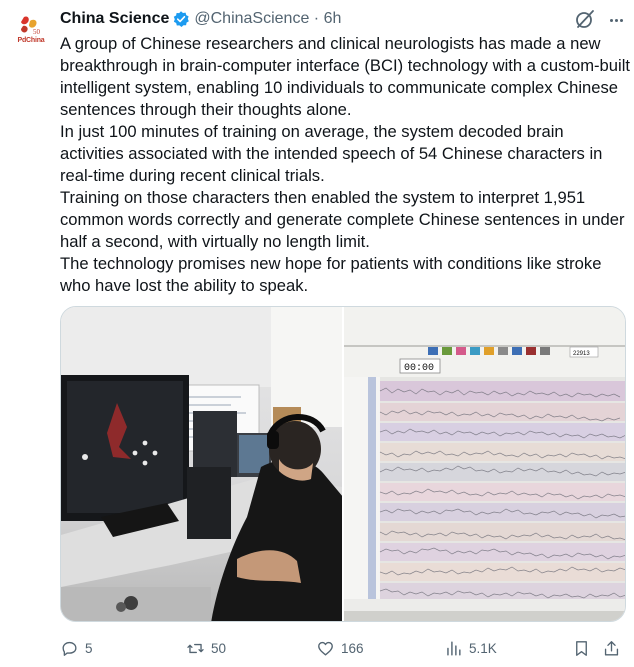 The image size is (634, 667). What do you see at coordinates (219, 648) in the screenshot?
I see `repost-count: 50` at bounding box center [219, 648].